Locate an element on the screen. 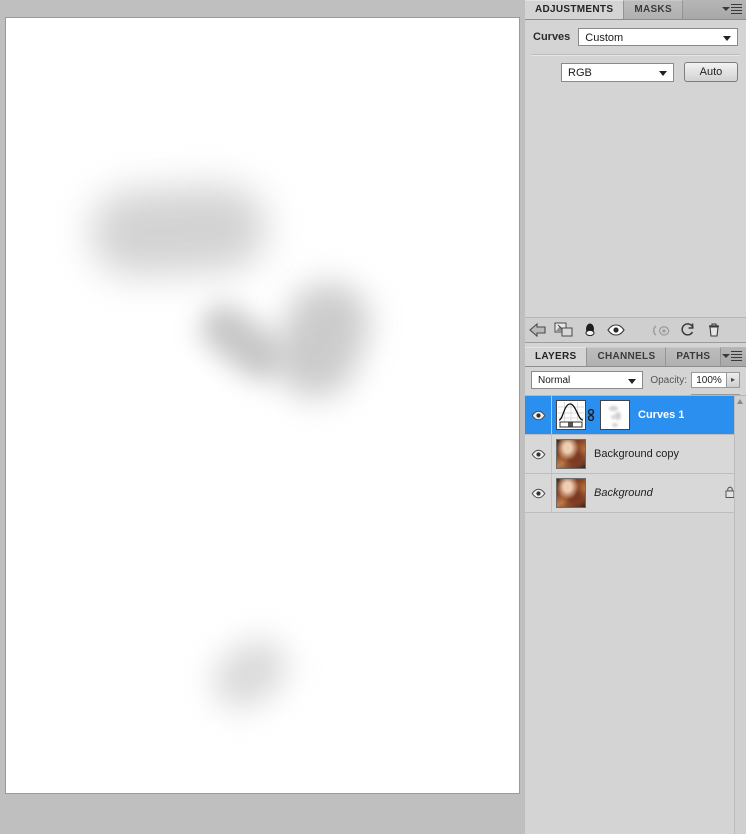 This screenshot has width=746, height=834. layers-panel-menu-icon is located at coordinates (732, 356).